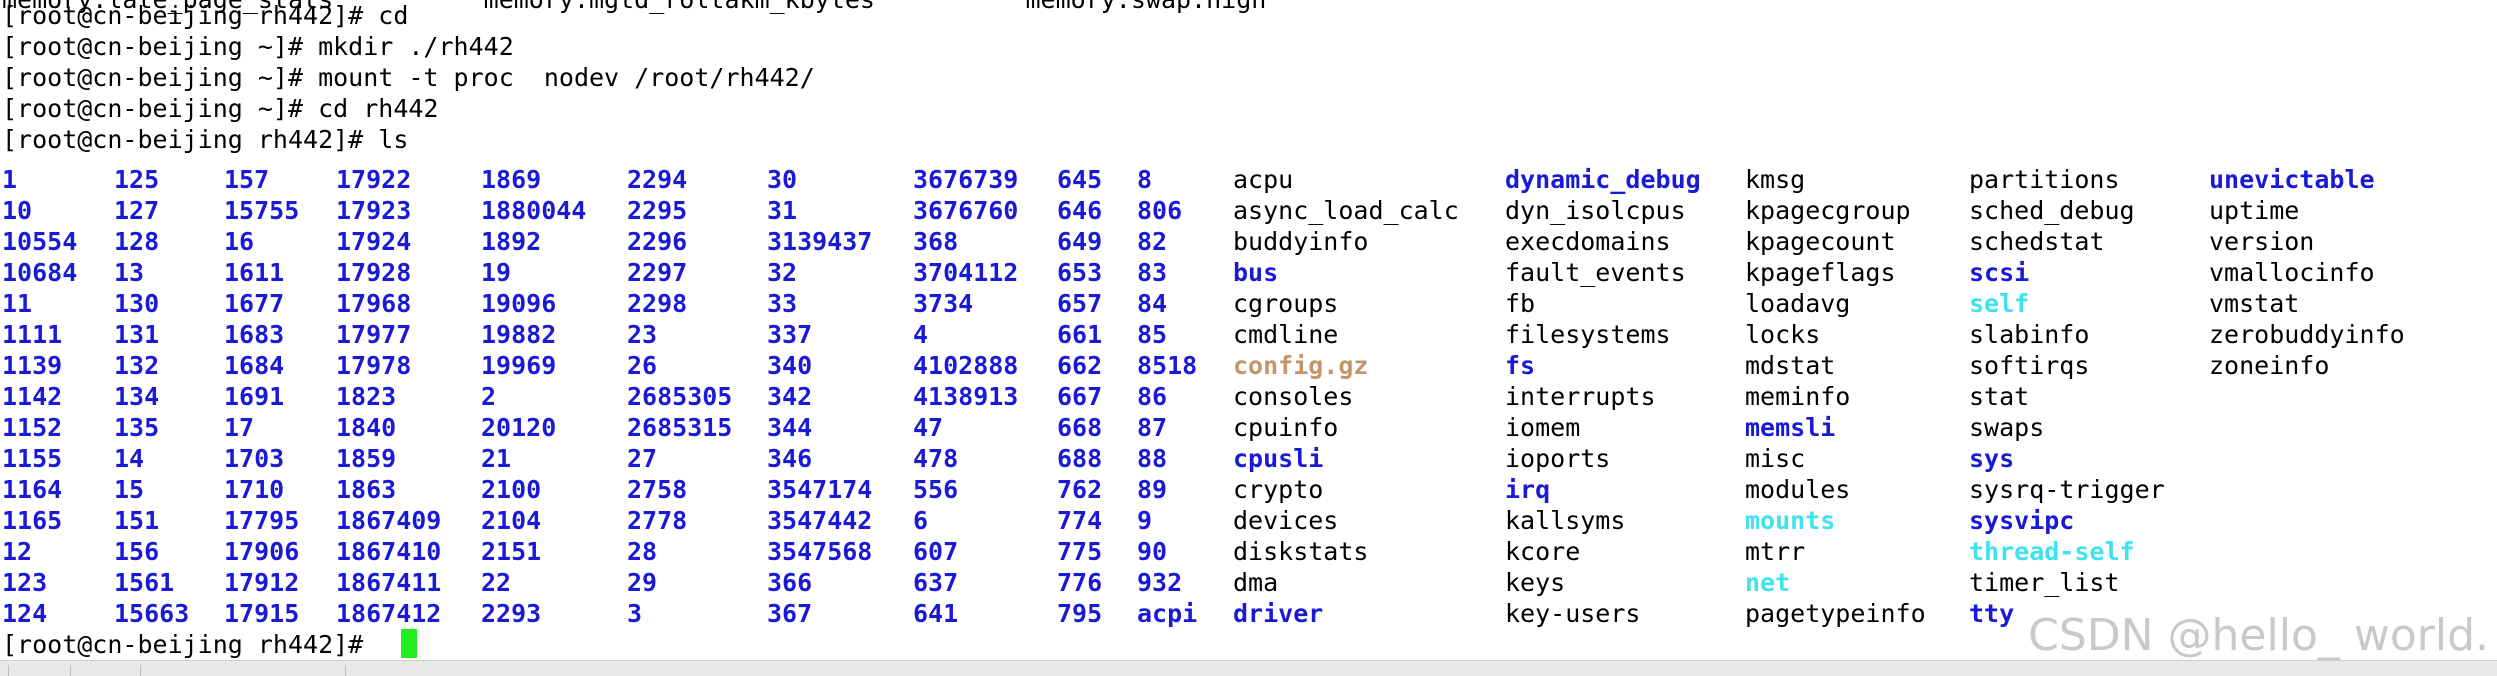  I want to click on ls-entry-link: net, so click(1768, 582).